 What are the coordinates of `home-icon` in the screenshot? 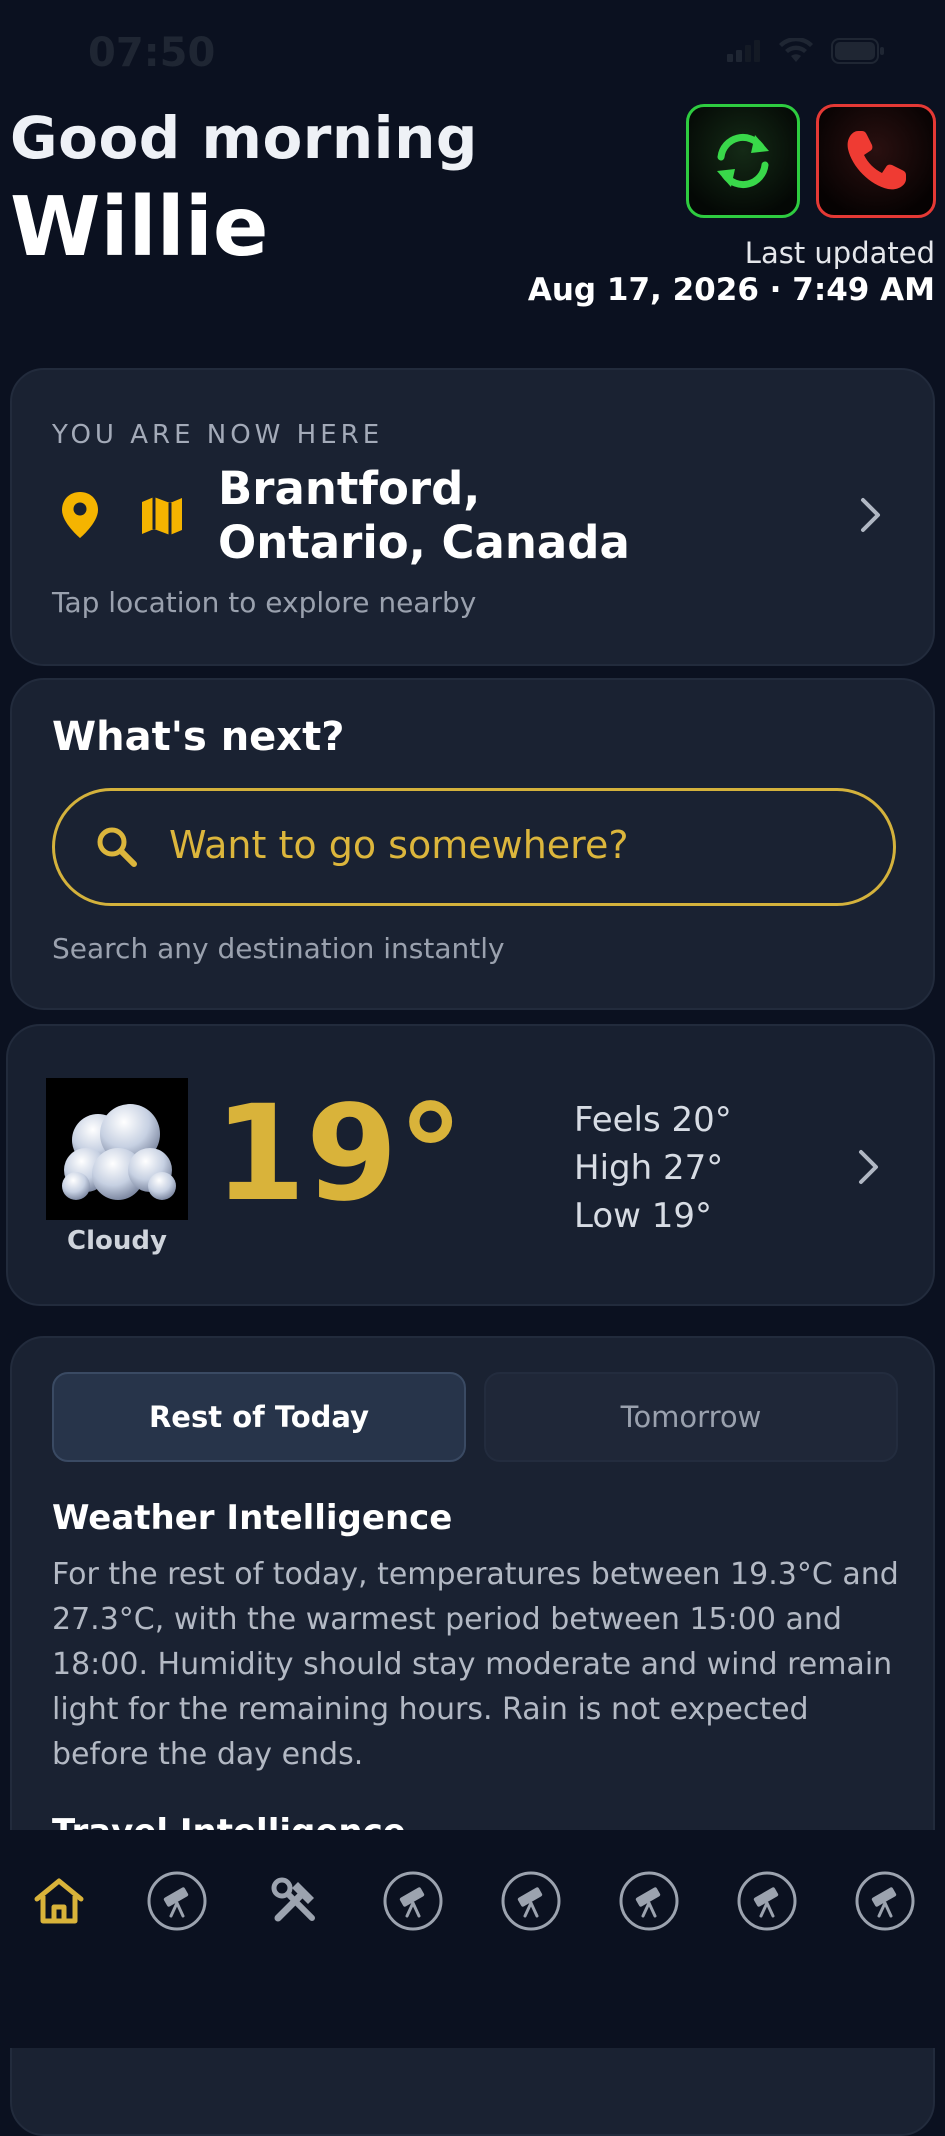 It's located at (59, 1901).